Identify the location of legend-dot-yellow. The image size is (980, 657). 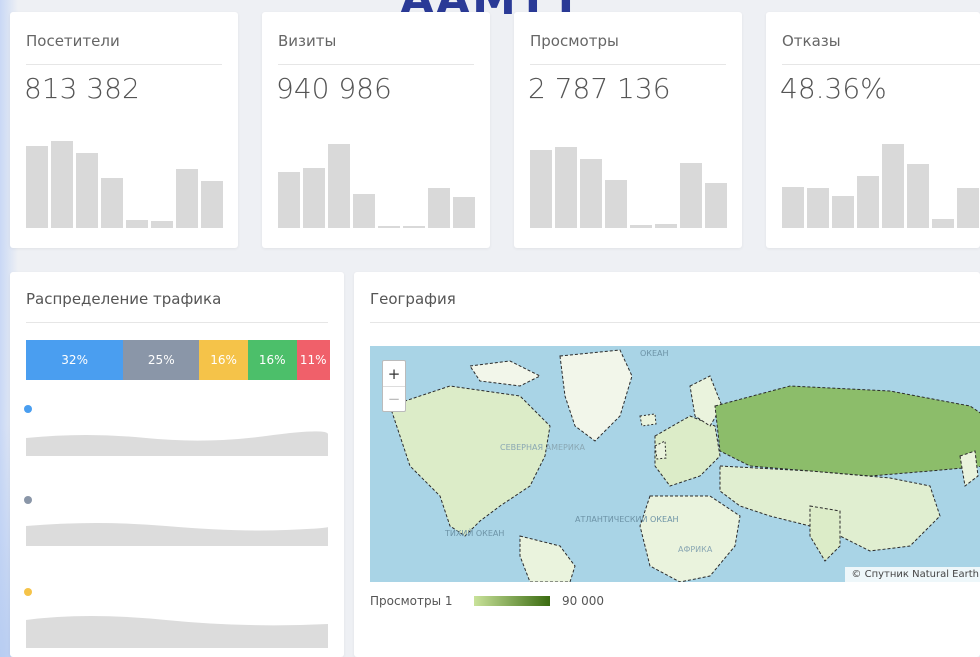
(28, 592).